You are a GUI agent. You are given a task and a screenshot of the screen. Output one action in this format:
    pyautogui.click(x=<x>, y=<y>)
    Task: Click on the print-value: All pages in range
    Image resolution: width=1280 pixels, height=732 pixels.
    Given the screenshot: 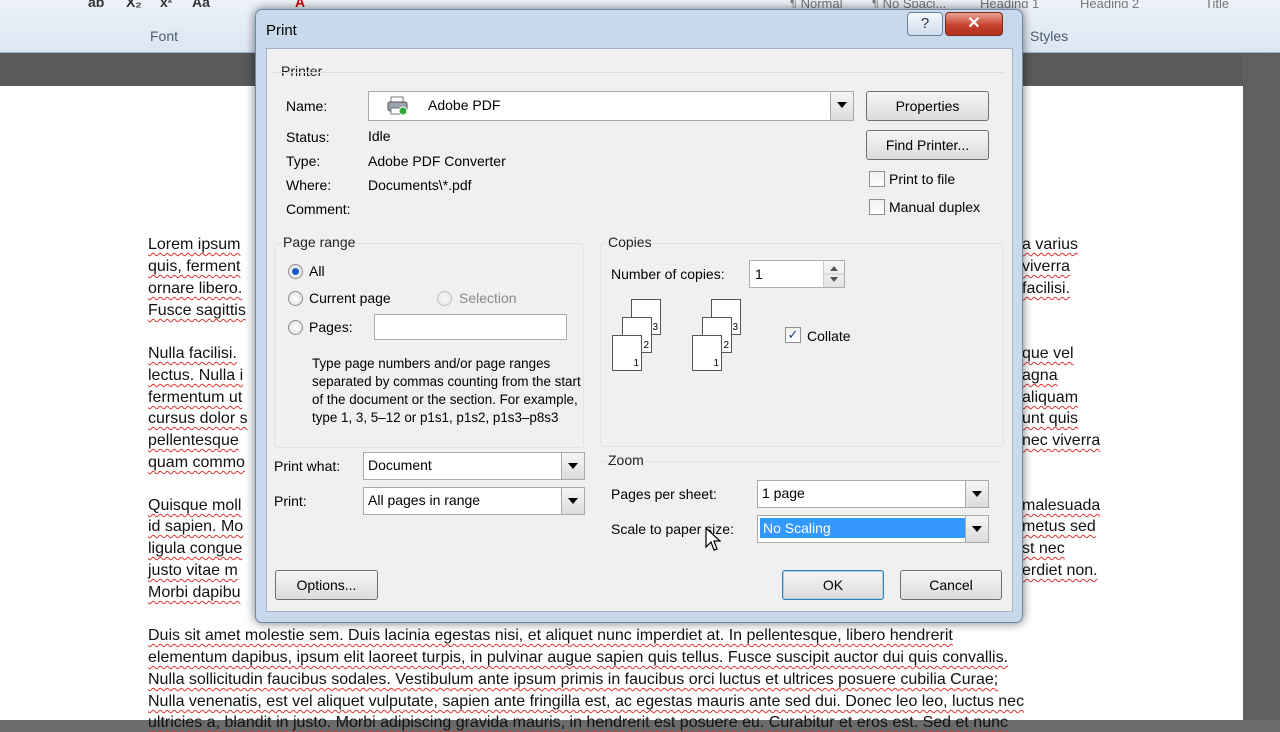 What is the action you would take?
    pyautogui.click(x=424, y=500)
    